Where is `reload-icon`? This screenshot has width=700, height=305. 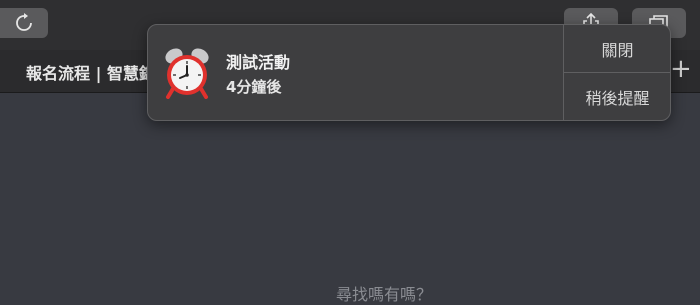
reload-icon is located at coordinates (24, 22).